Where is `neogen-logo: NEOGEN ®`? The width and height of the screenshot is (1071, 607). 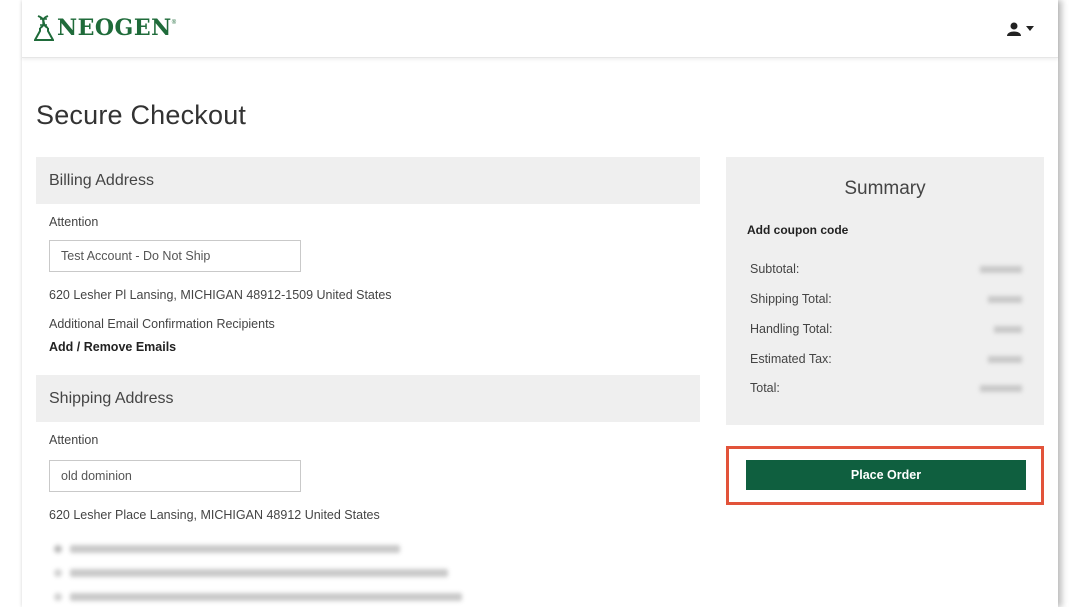 neogen-logo: NEOGEN ® is located at coordinates (105, 28).